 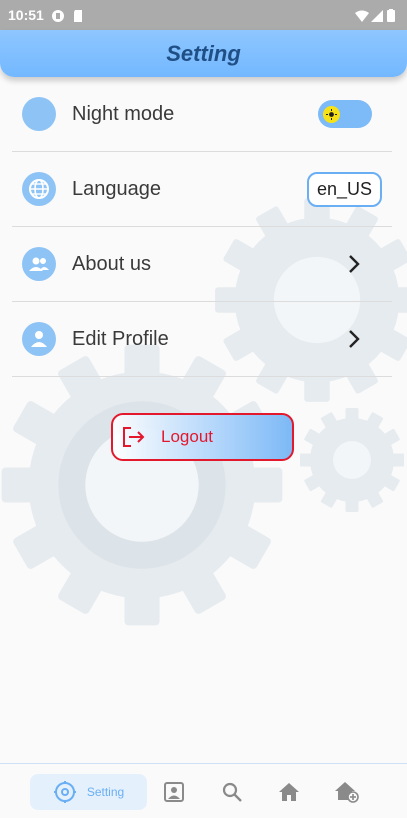 What do you see at coordinates (331, 114) in the screenshot?
I see `sun-icon` at bounding box center [331, 114].